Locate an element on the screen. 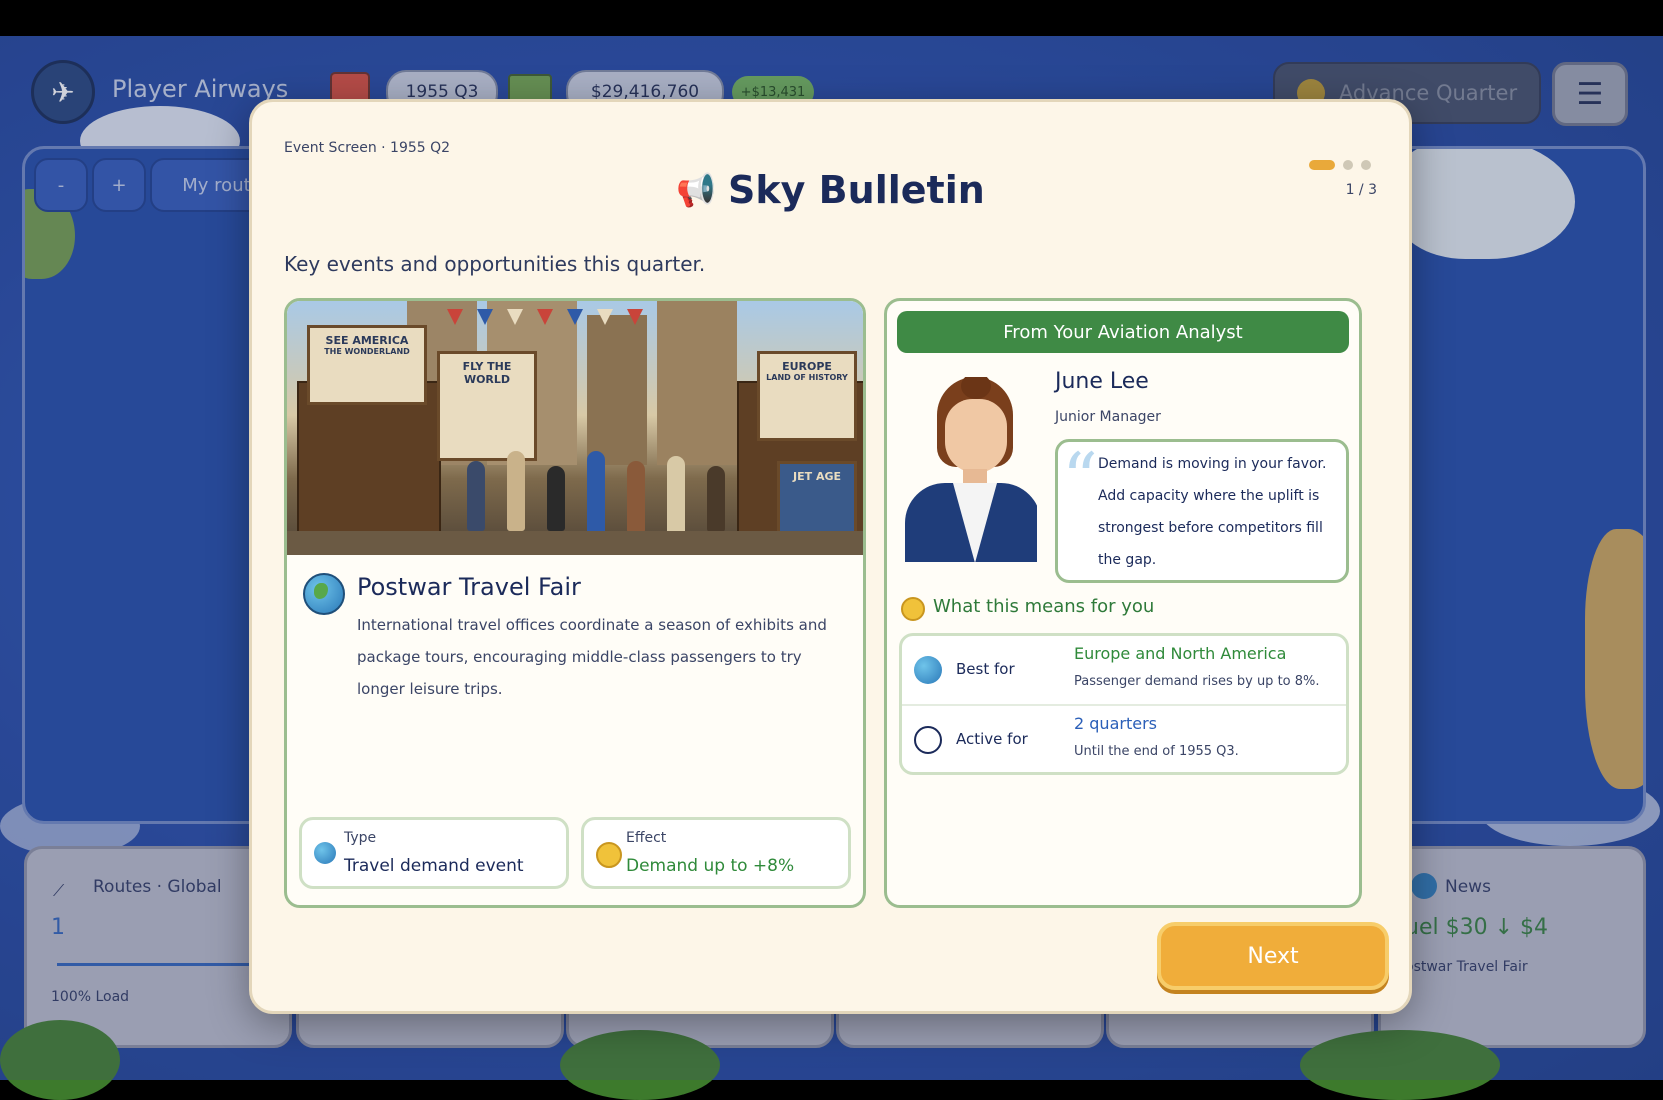  page-title: 📢 Sky Bulletin is located at coordinates (830, 190).